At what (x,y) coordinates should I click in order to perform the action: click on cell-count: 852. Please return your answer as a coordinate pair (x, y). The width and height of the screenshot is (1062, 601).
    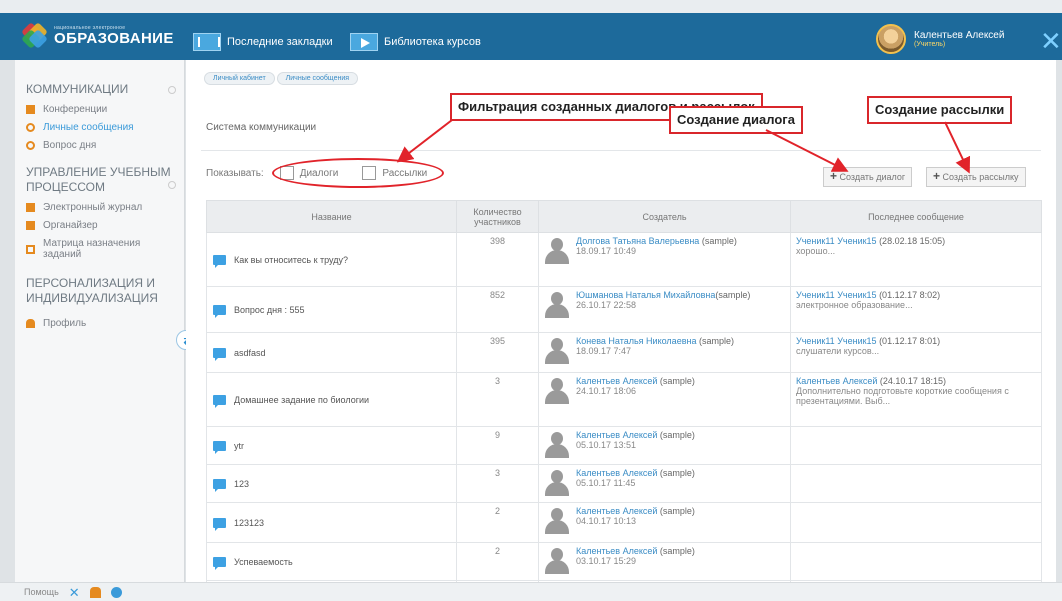
    Looking at the image, I should click on (497, 309).